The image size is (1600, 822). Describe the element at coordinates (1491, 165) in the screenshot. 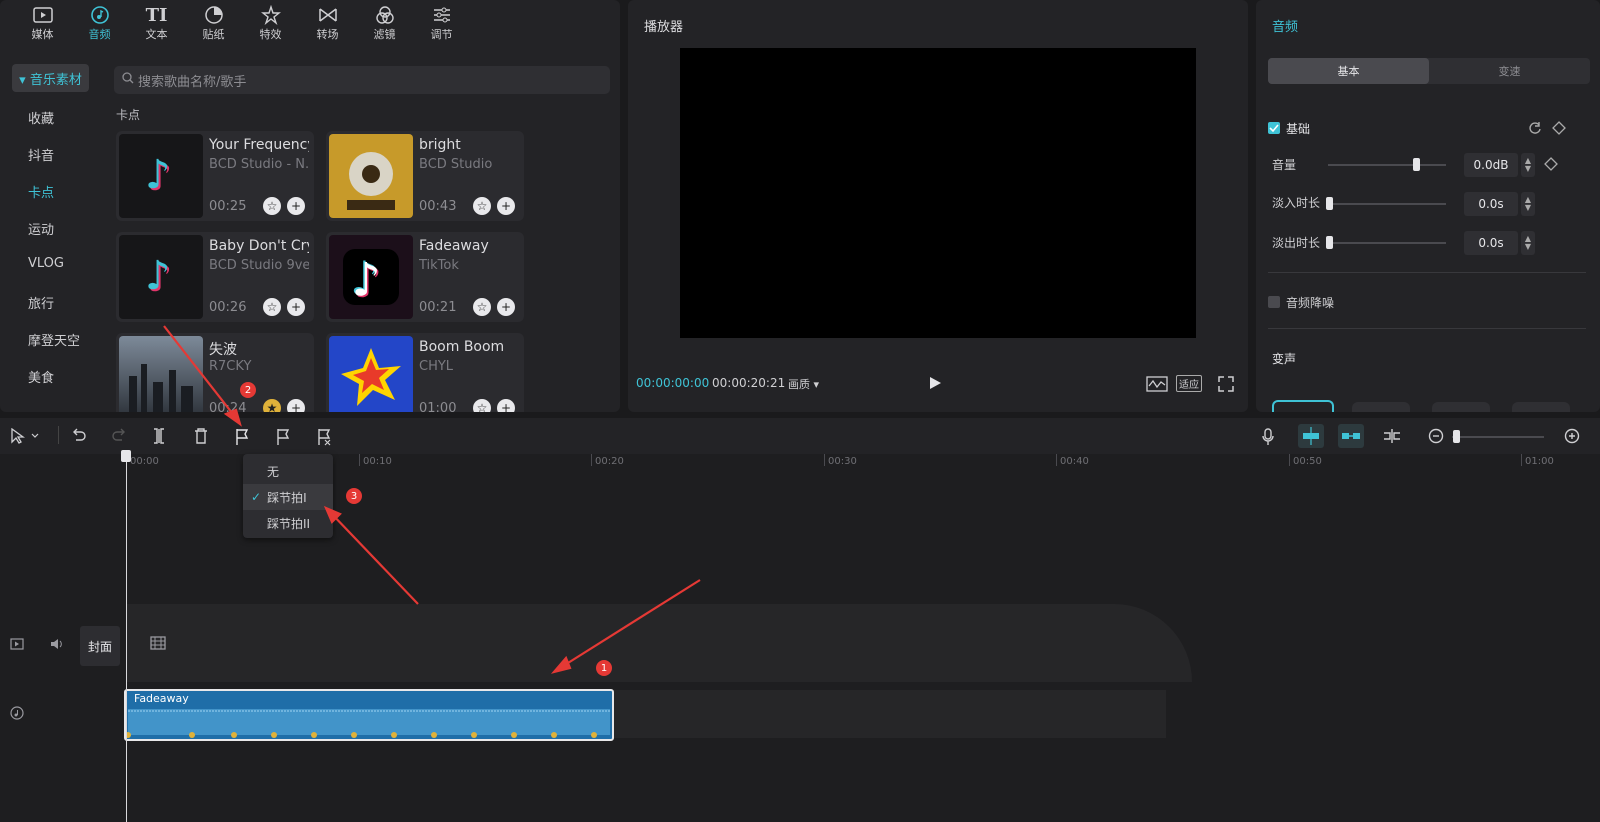

I see `volume-value: 0.0dB` at that location.